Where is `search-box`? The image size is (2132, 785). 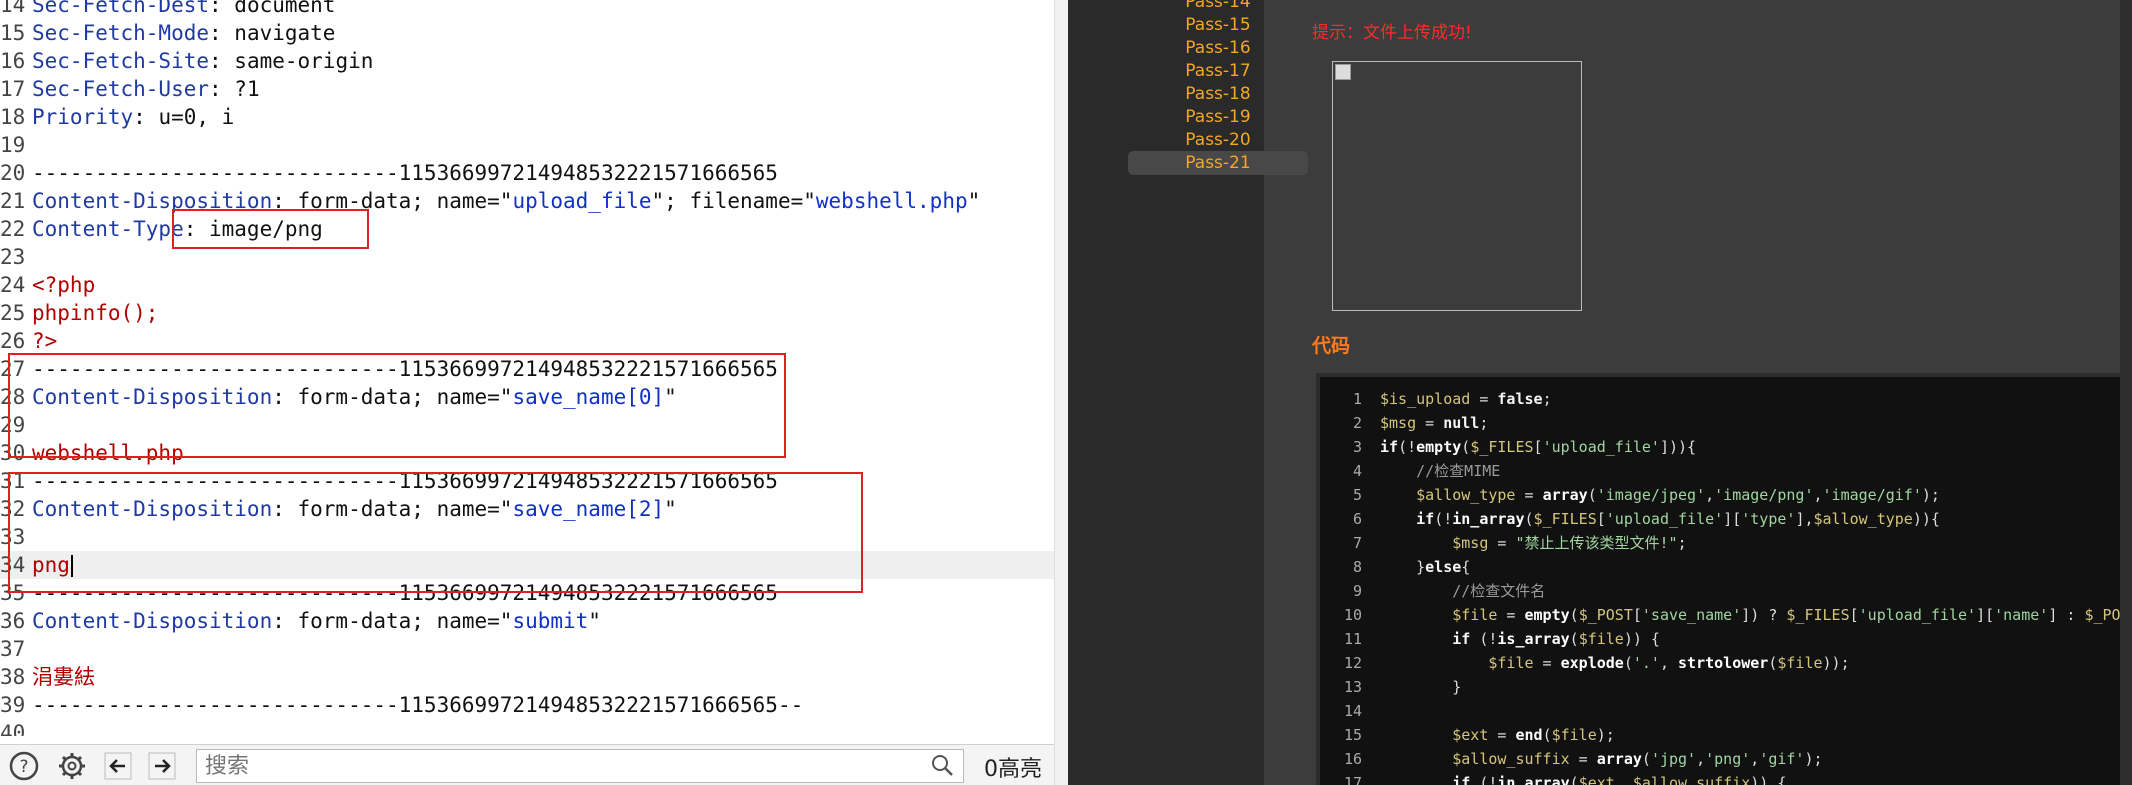 search-box is located at coordinates (580, 766).